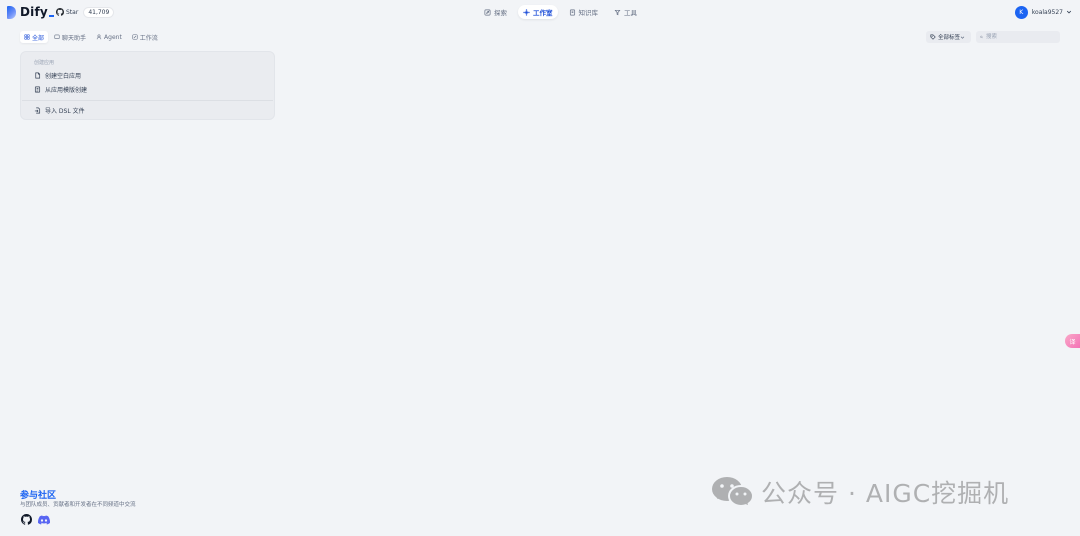  Describe the element at coordinates (981, 37) in the screenshot. I see `search-icon` at that location.